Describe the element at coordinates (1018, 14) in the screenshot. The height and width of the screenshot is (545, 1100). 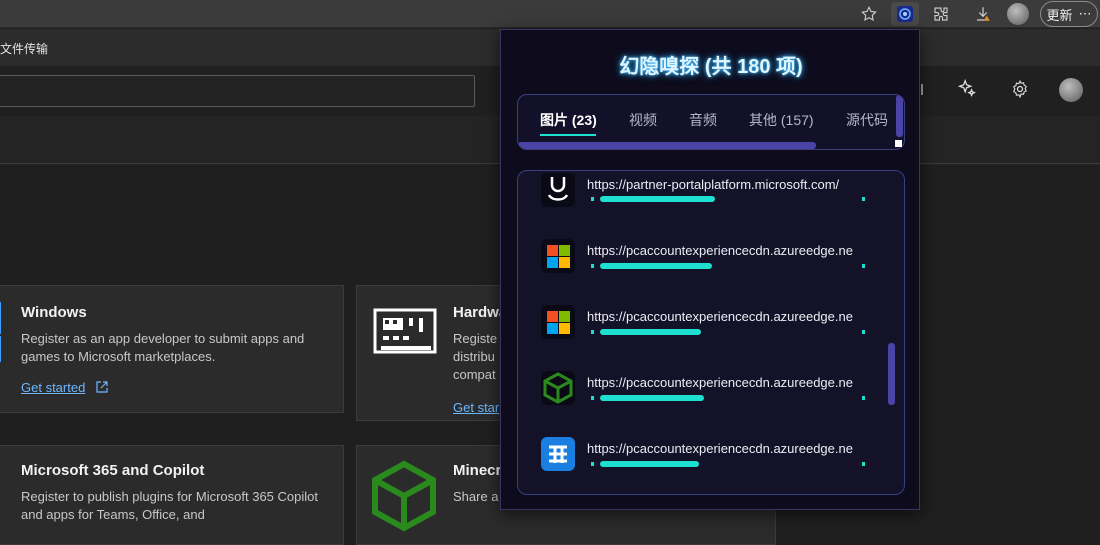
I see `profile-avatar` at that location.